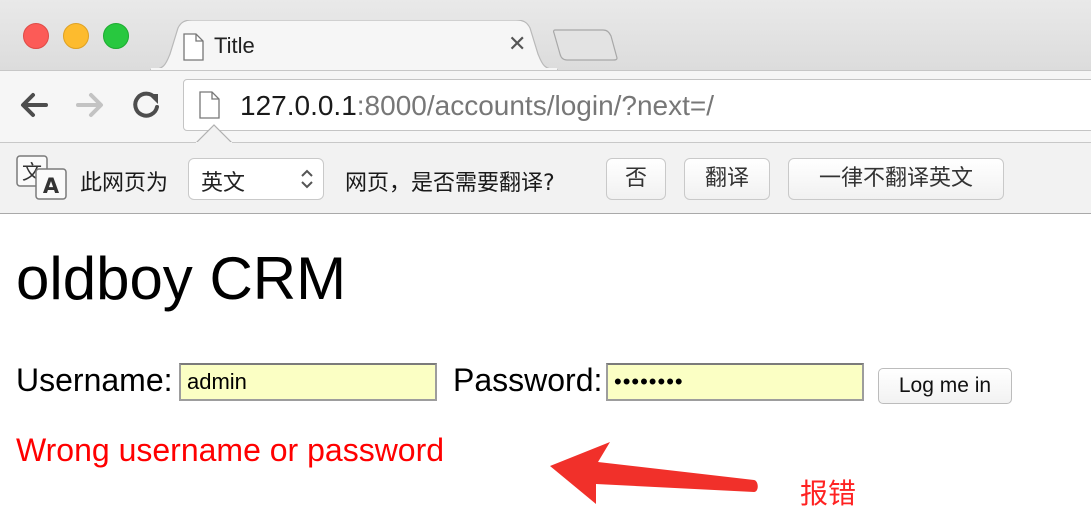  Describe the element at coordinates (230, 450) in the screenshot. I see `error-message: Wrong username or password` at that location.